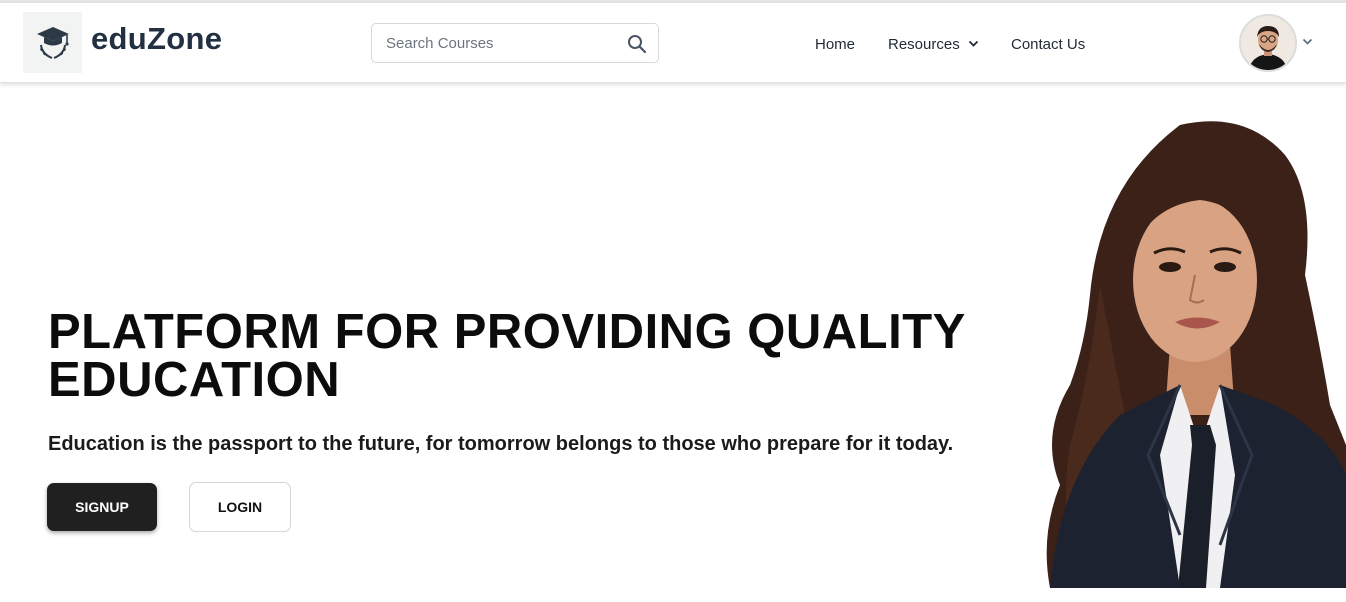 This screenshot has height=602, width=1346. I want to click on avatar-portrait, so click(1268, 43).